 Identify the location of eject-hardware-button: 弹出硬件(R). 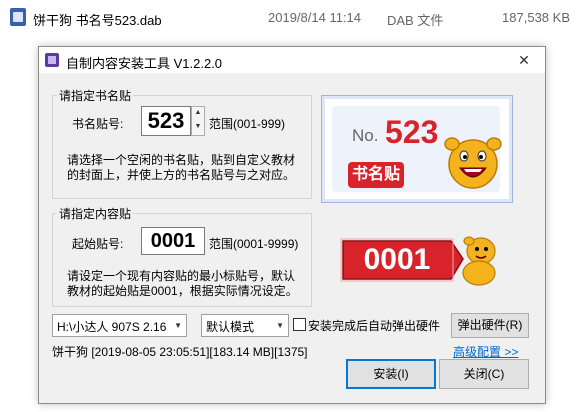
(490, 325).